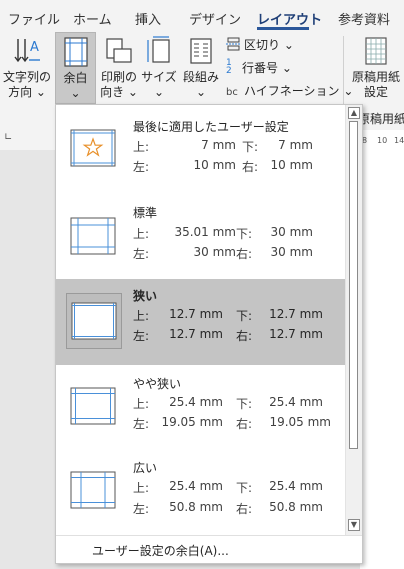 The image size is (404, 569). Describe the element at coordinates (192, 422) in the screenshot. I see `left-value: 19.05 mm` at that location.